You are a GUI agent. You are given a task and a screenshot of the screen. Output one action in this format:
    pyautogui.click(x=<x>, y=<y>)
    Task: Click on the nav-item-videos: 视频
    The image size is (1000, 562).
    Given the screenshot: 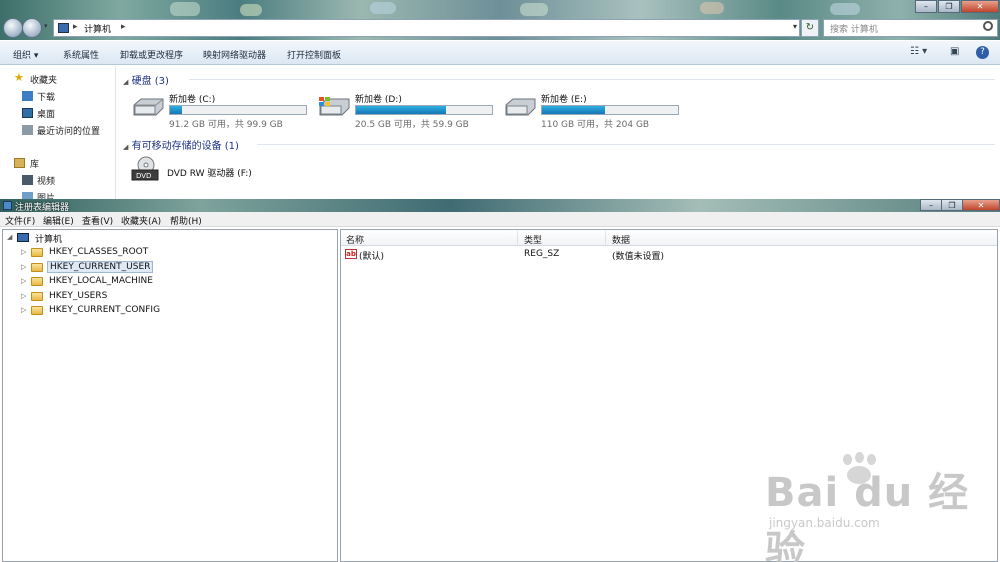 What is the action you would take?
    pyautogui.click(x=67, y=181)
    